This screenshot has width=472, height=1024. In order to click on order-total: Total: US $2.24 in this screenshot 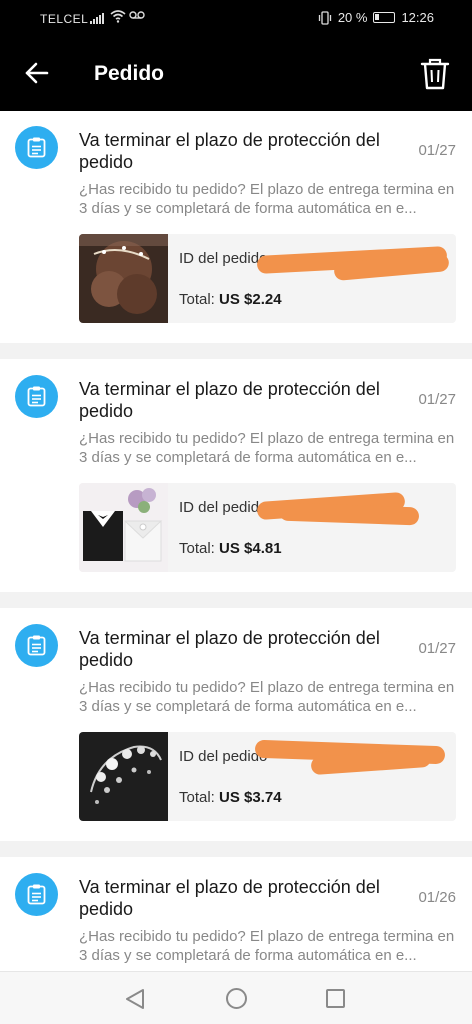, I will do `click(230, 299)`.